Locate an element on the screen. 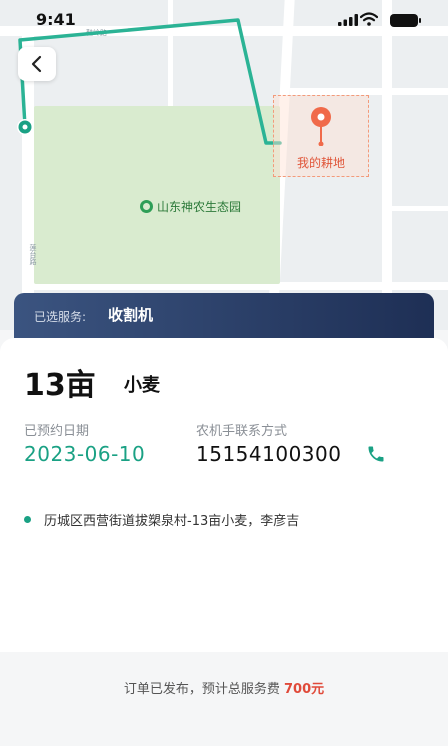 The width and height of the screenshot is (448, 746). service-label: 已选服务: is located at coordinates (60, 317).